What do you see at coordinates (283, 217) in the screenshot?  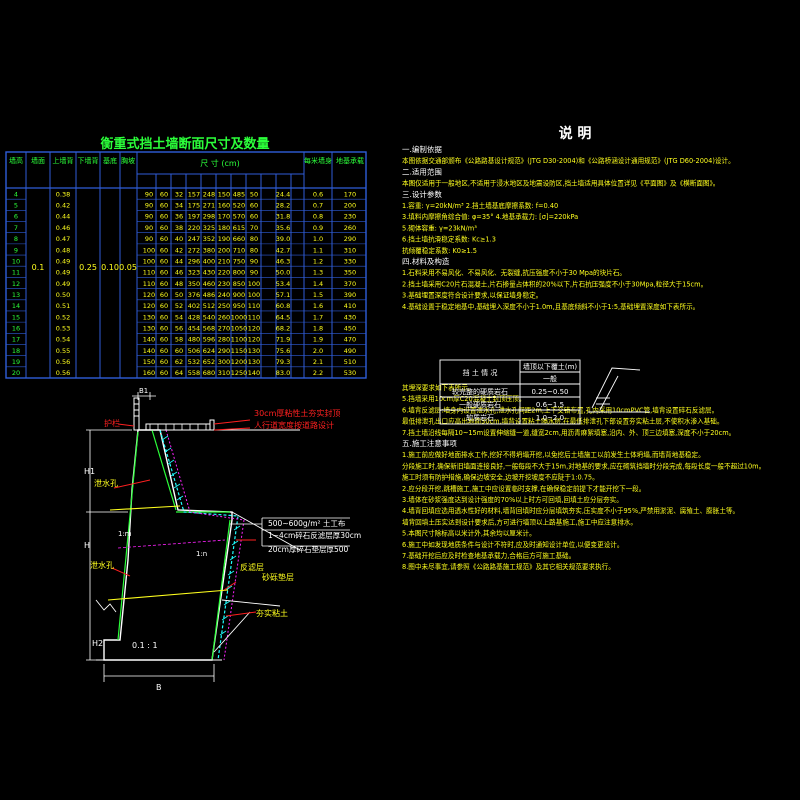 I see `table-cell: 31.8` at bounding box center [283, 217].